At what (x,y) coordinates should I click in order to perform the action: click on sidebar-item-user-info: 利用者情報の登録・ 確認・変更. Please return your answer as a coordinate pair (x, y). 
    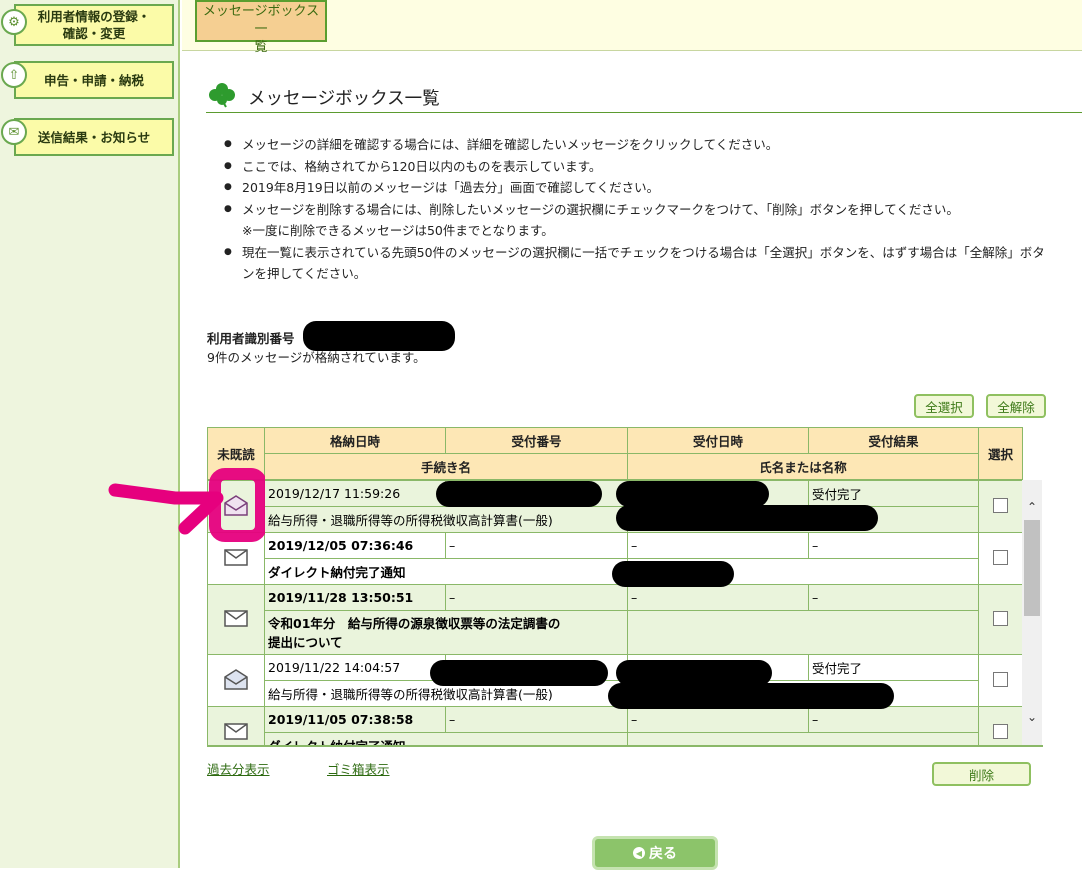
    Looking at the image, I should click on (94, 25).